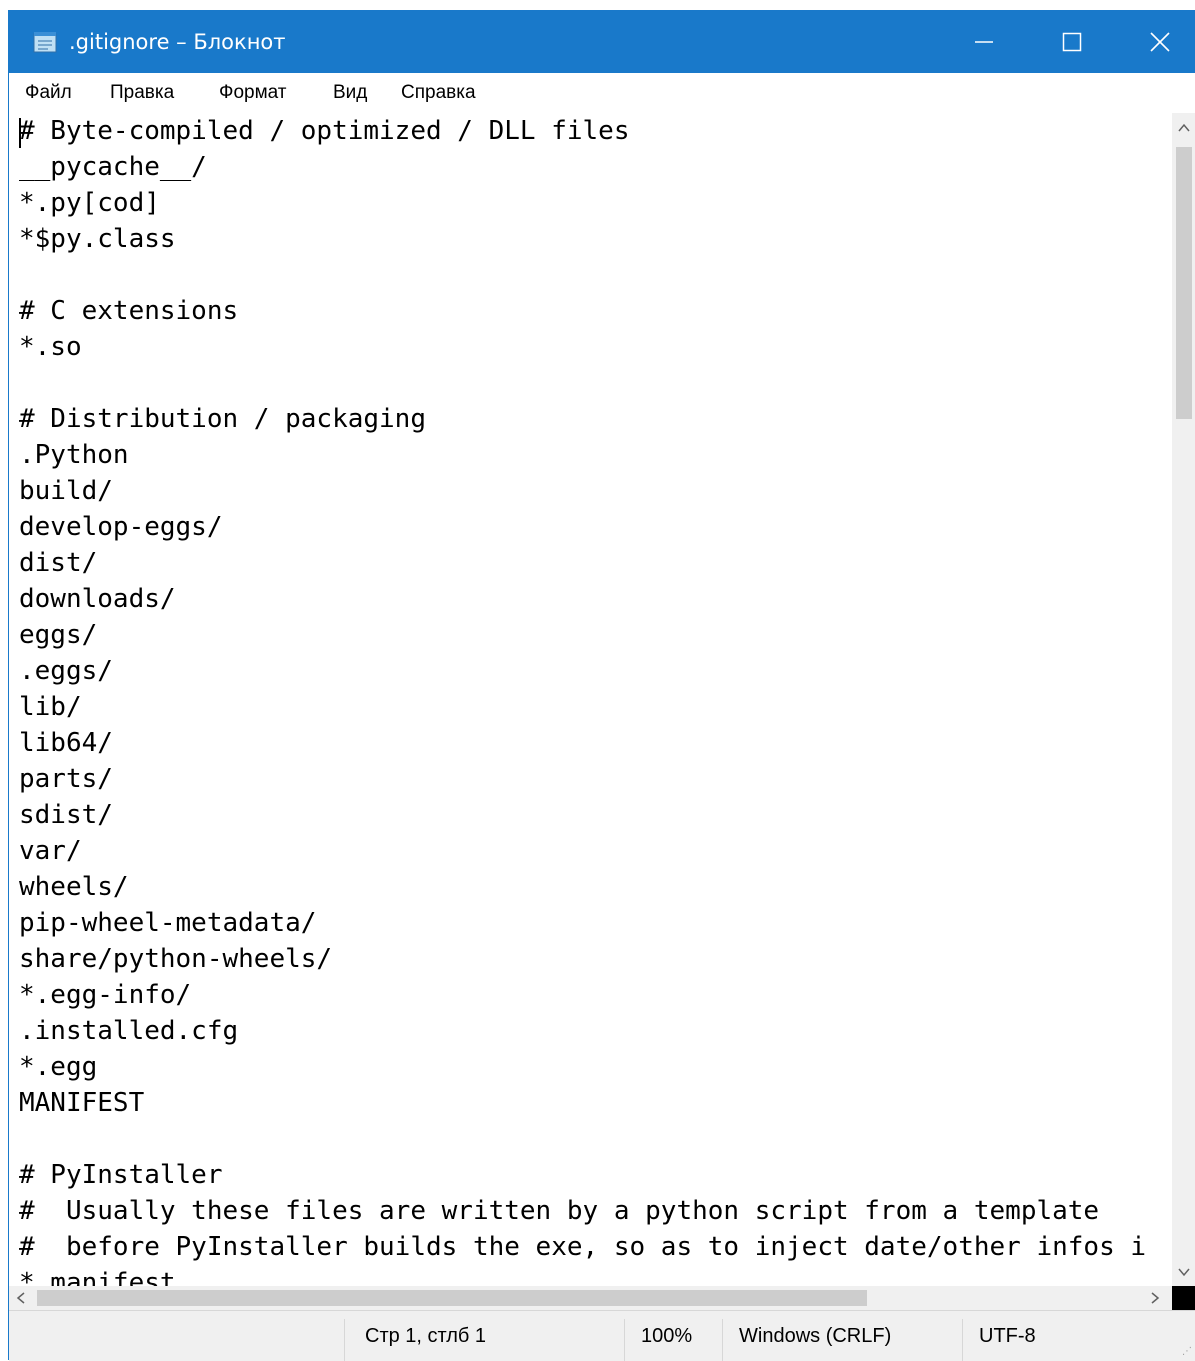 The height and width of the screenshot is (1361, 1195). Describe the element at coordinates (142, 93) in the screenshot. I see `menu-edit: Правка` at that location.